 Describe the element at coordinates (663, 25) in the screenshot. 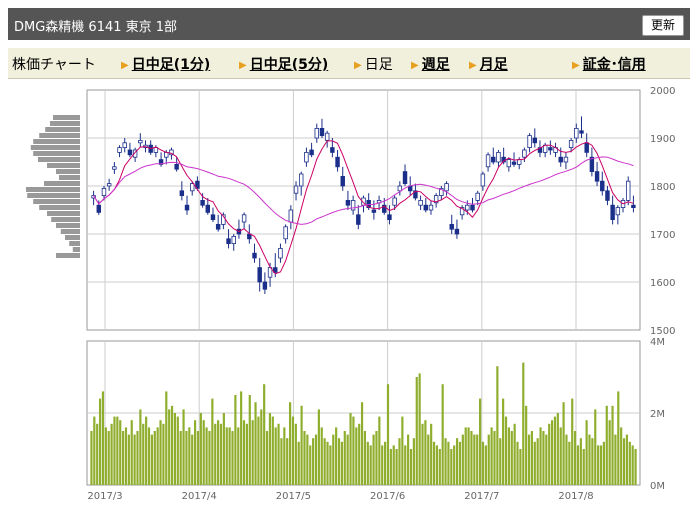

I see `refresh-button: 更新` at that location.